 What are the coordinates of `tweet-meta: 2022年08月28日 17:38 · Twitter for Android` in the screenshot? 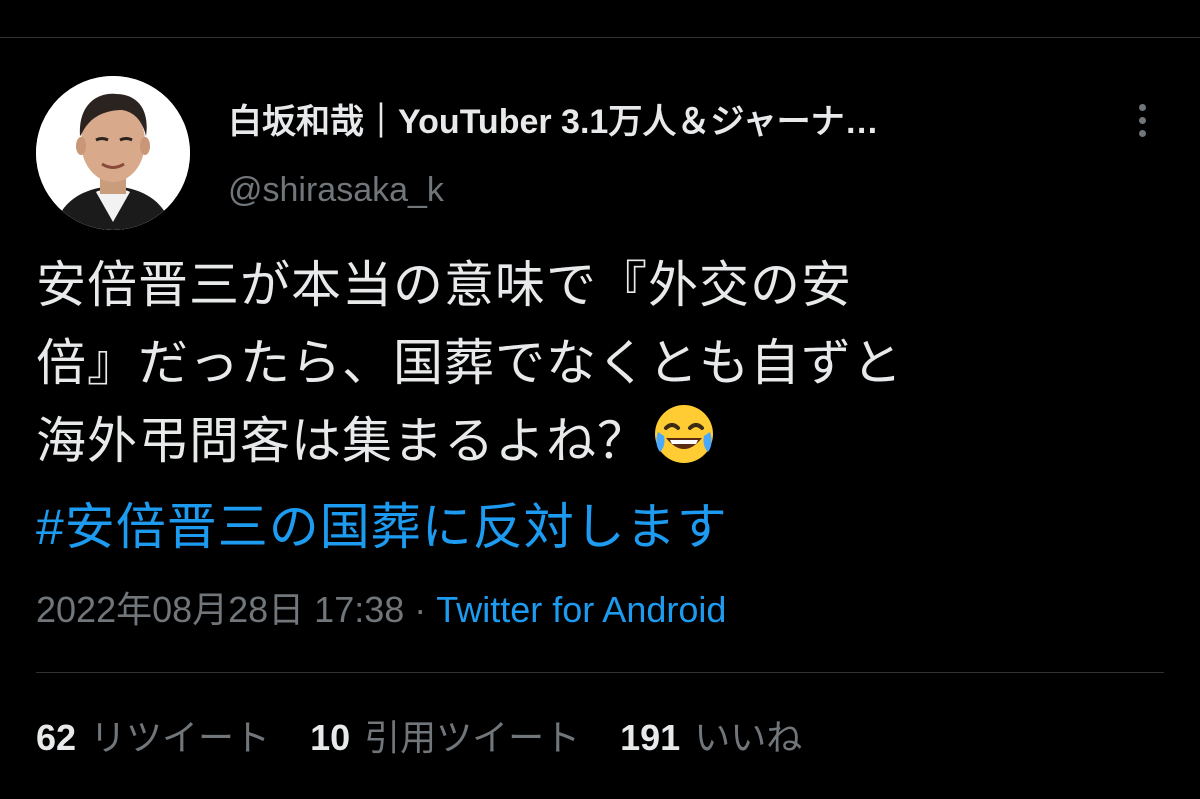 It's located at (381, 610).